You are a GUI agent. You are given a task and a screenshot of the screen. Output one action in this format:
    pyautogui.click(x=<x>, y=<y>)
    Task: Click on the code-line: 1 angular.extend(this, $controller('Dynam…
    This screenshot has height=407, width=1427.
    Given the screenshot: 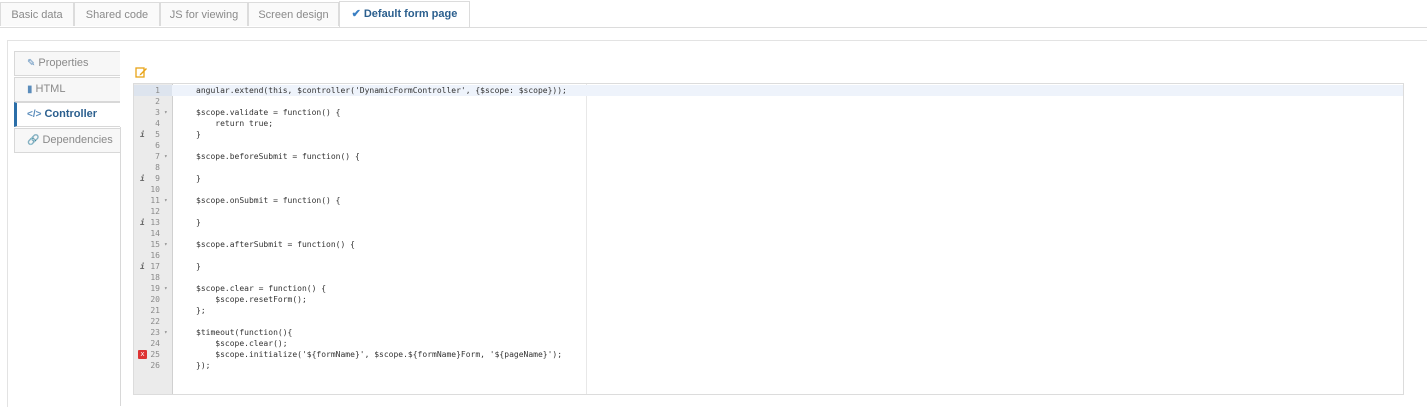 What is the action you would take?
    pyautogui.click(x=768, y=90)
    